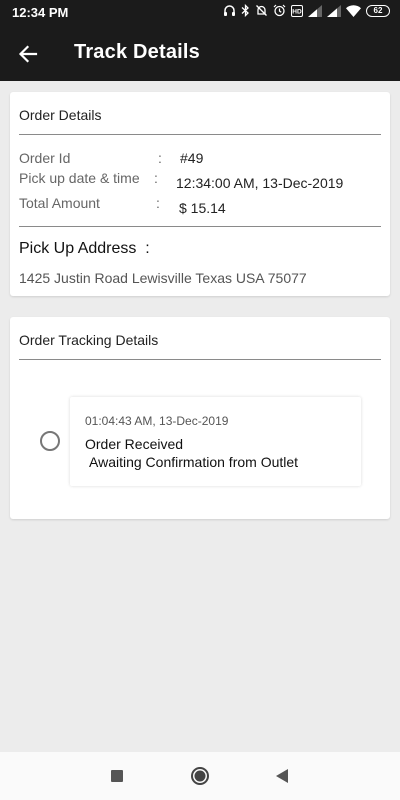  I want to click on home-button, so click(200, 776).